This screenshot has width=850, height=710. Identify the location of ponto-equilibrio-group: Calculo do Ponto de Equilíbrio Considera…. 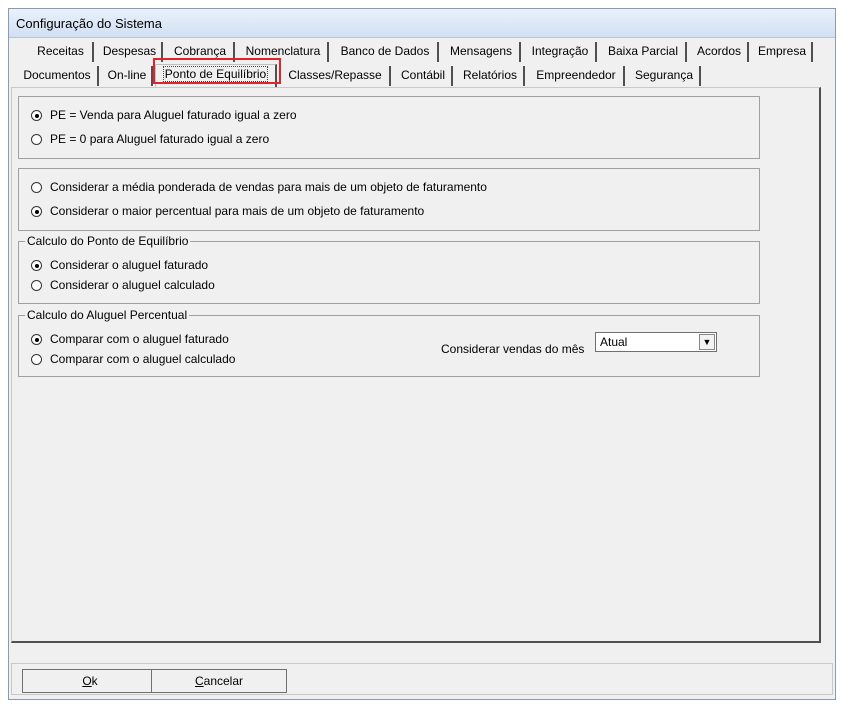
(389, 269).